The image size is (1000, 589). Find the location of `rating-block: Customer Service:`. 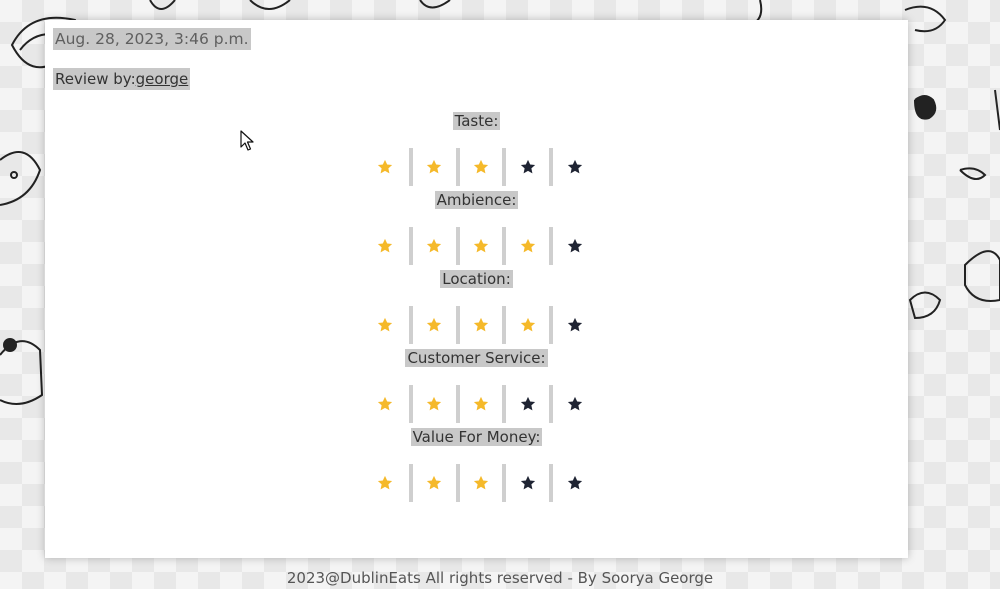

rating-block: Customer Service: is located at coordinates (476, 386).